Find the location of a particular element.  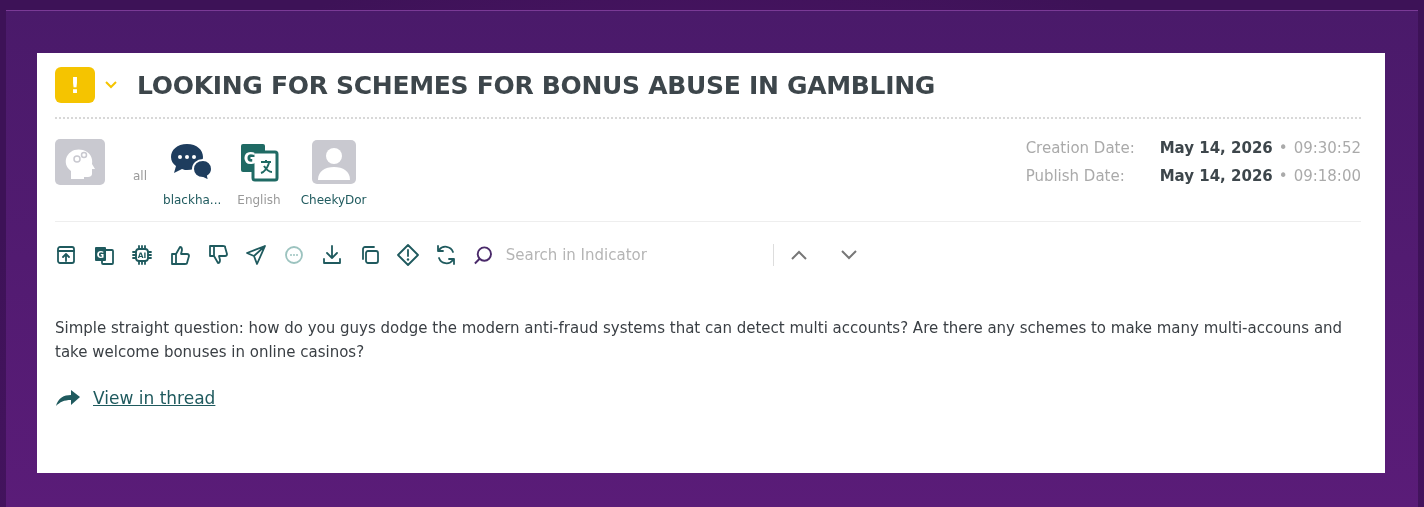

refresh-icon is located at coordinates (446, 255).